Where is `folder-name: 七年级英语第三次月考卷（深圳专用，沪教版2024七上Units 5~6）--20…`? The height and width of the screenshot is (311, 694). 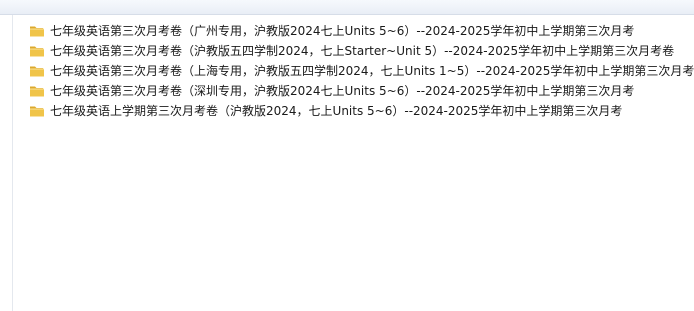 folder-name: 七年级英语第三次月考卷（深圳专用，沪教版2024七上Units 5~6）--20… is located at coordinates (342, 91).